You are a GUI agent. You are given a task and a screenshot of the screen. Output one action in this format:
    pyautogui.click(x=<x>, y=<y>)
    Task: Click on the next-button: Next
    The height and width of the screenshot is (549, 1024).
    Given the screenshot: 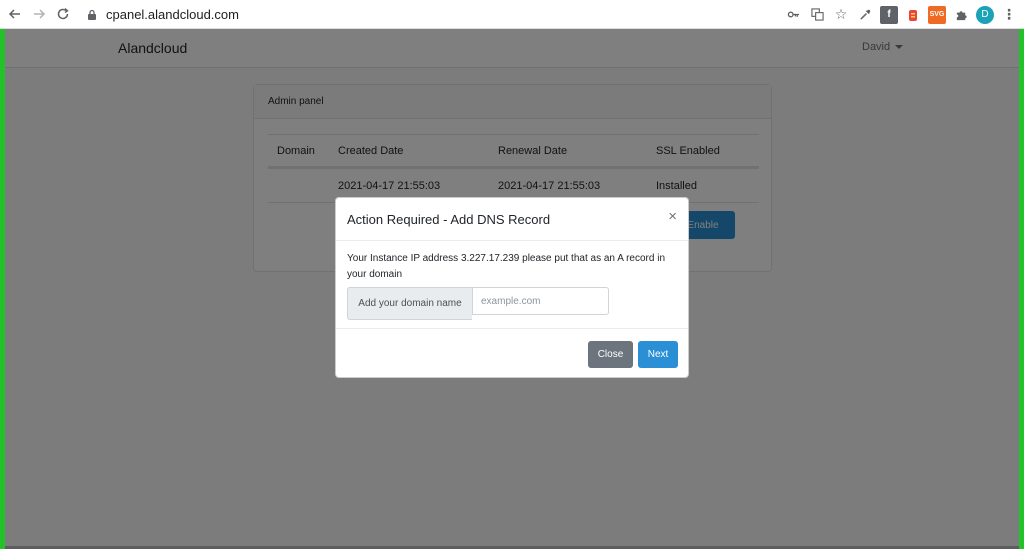 What is the action you would take?
    pyautogui.click(x=658, y=354)
    